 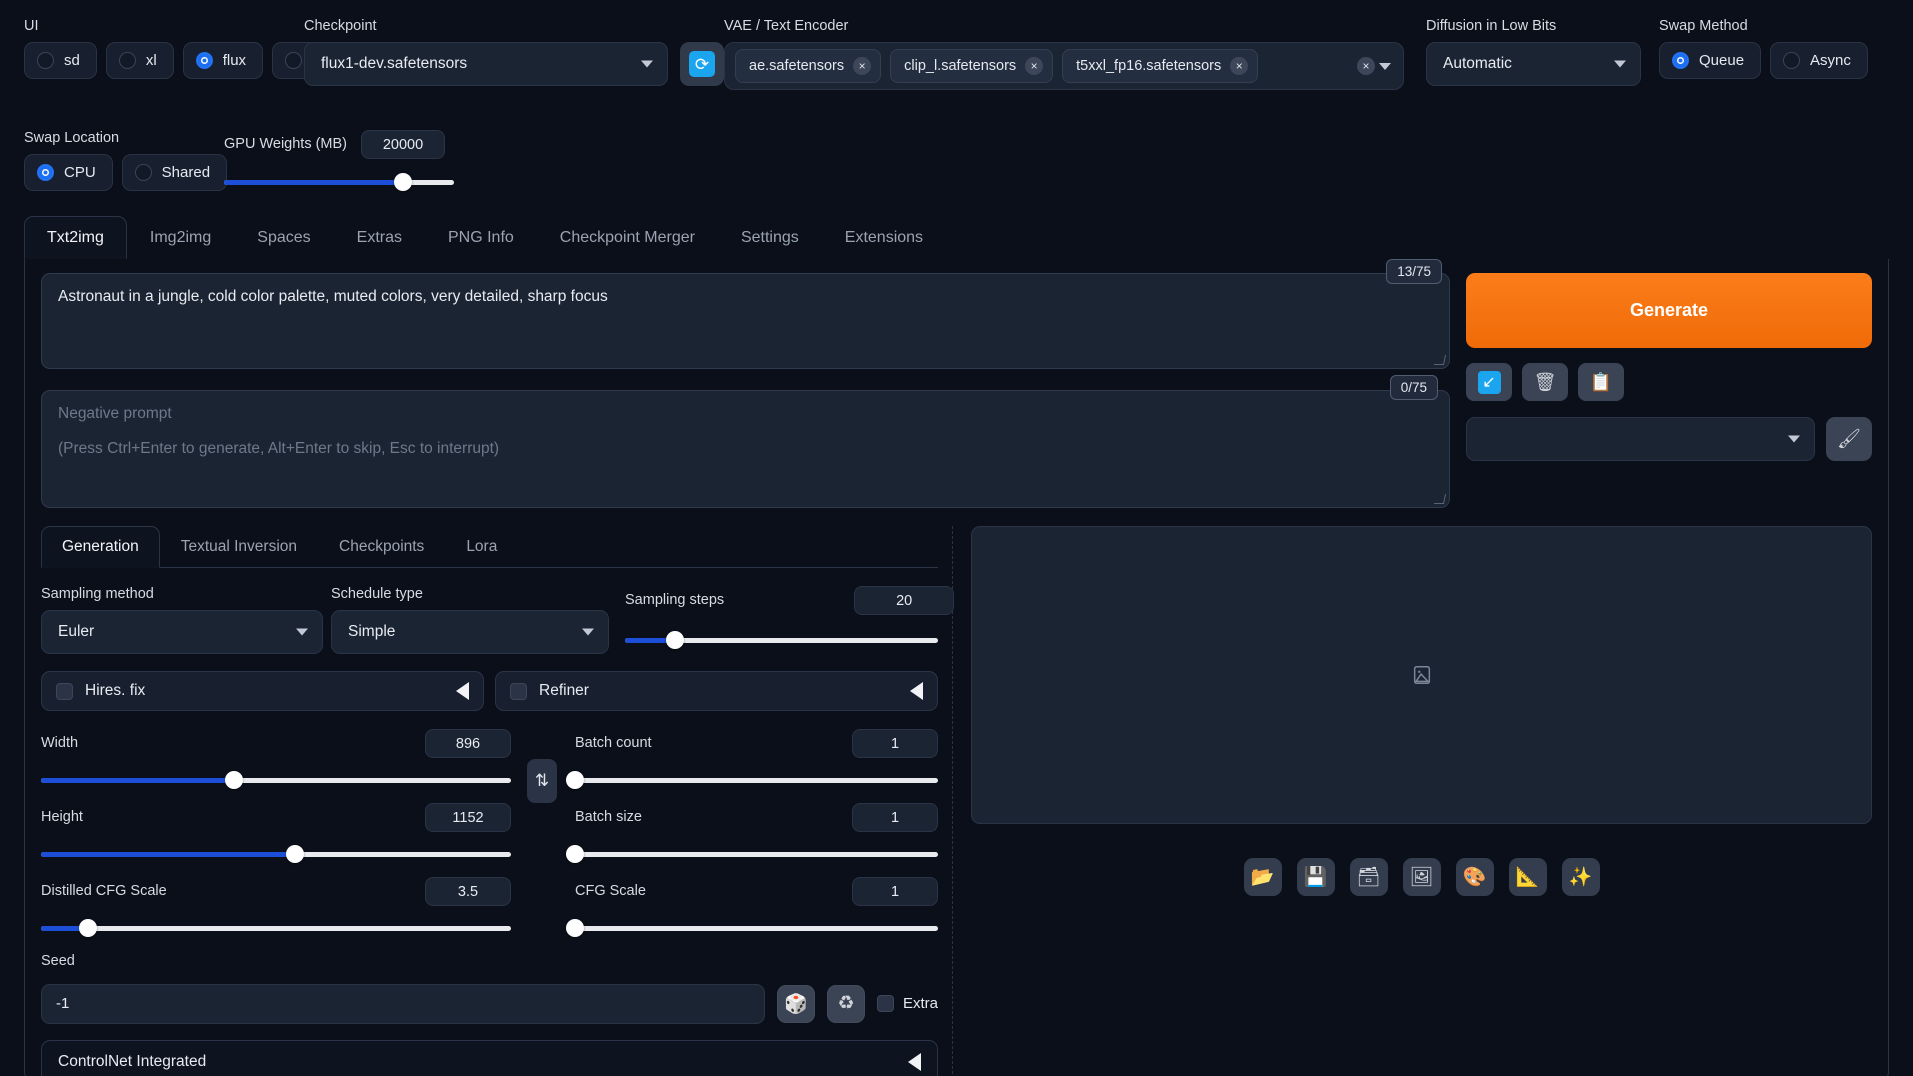 What do you see at coordinates (1489, 382) in the screenshot?
I see `read-generation-params-button: ↙` at bounding box center [1489, 382].